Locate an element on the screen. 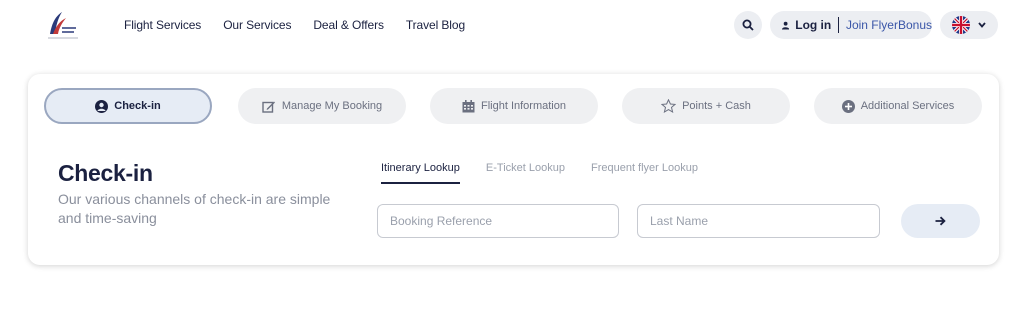 The width and height of the screenshot is (1024, 335). tab-flight-information-label: Flight Information is located at coordinates (523, 106).